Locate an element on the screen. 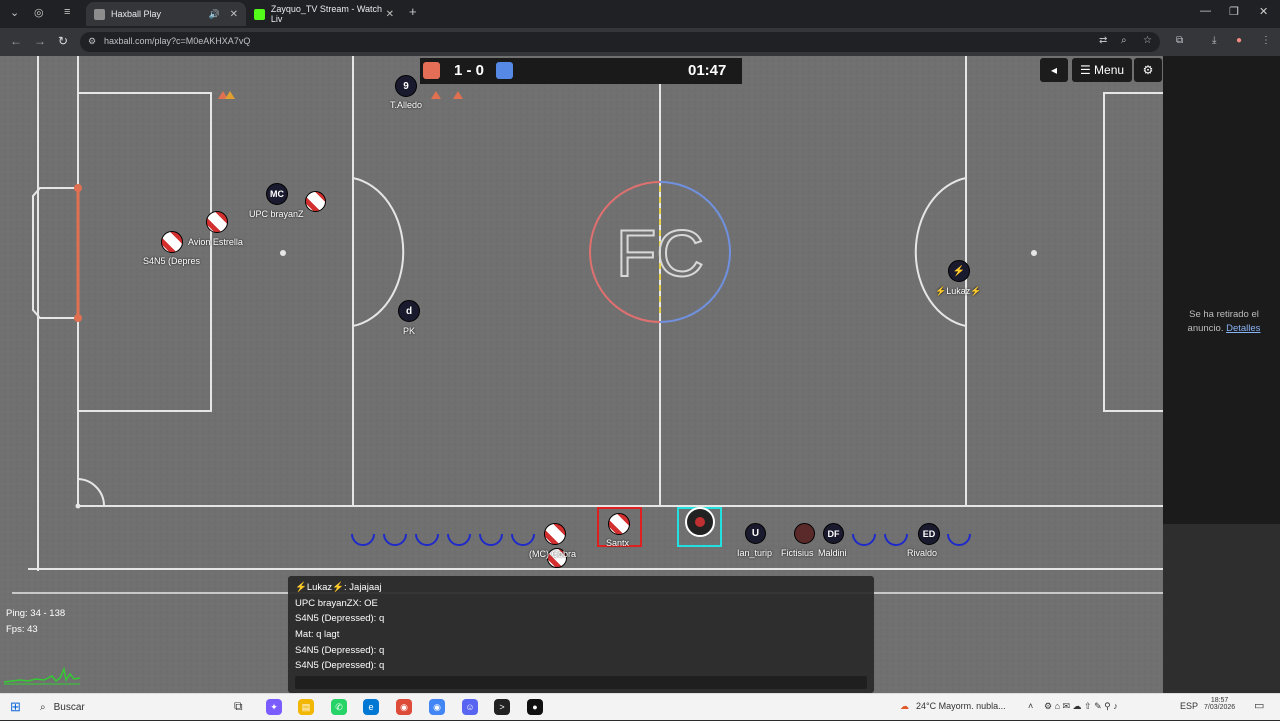  ping-readout: Ping: 34 - 138 is located at coordinates (36, 613).